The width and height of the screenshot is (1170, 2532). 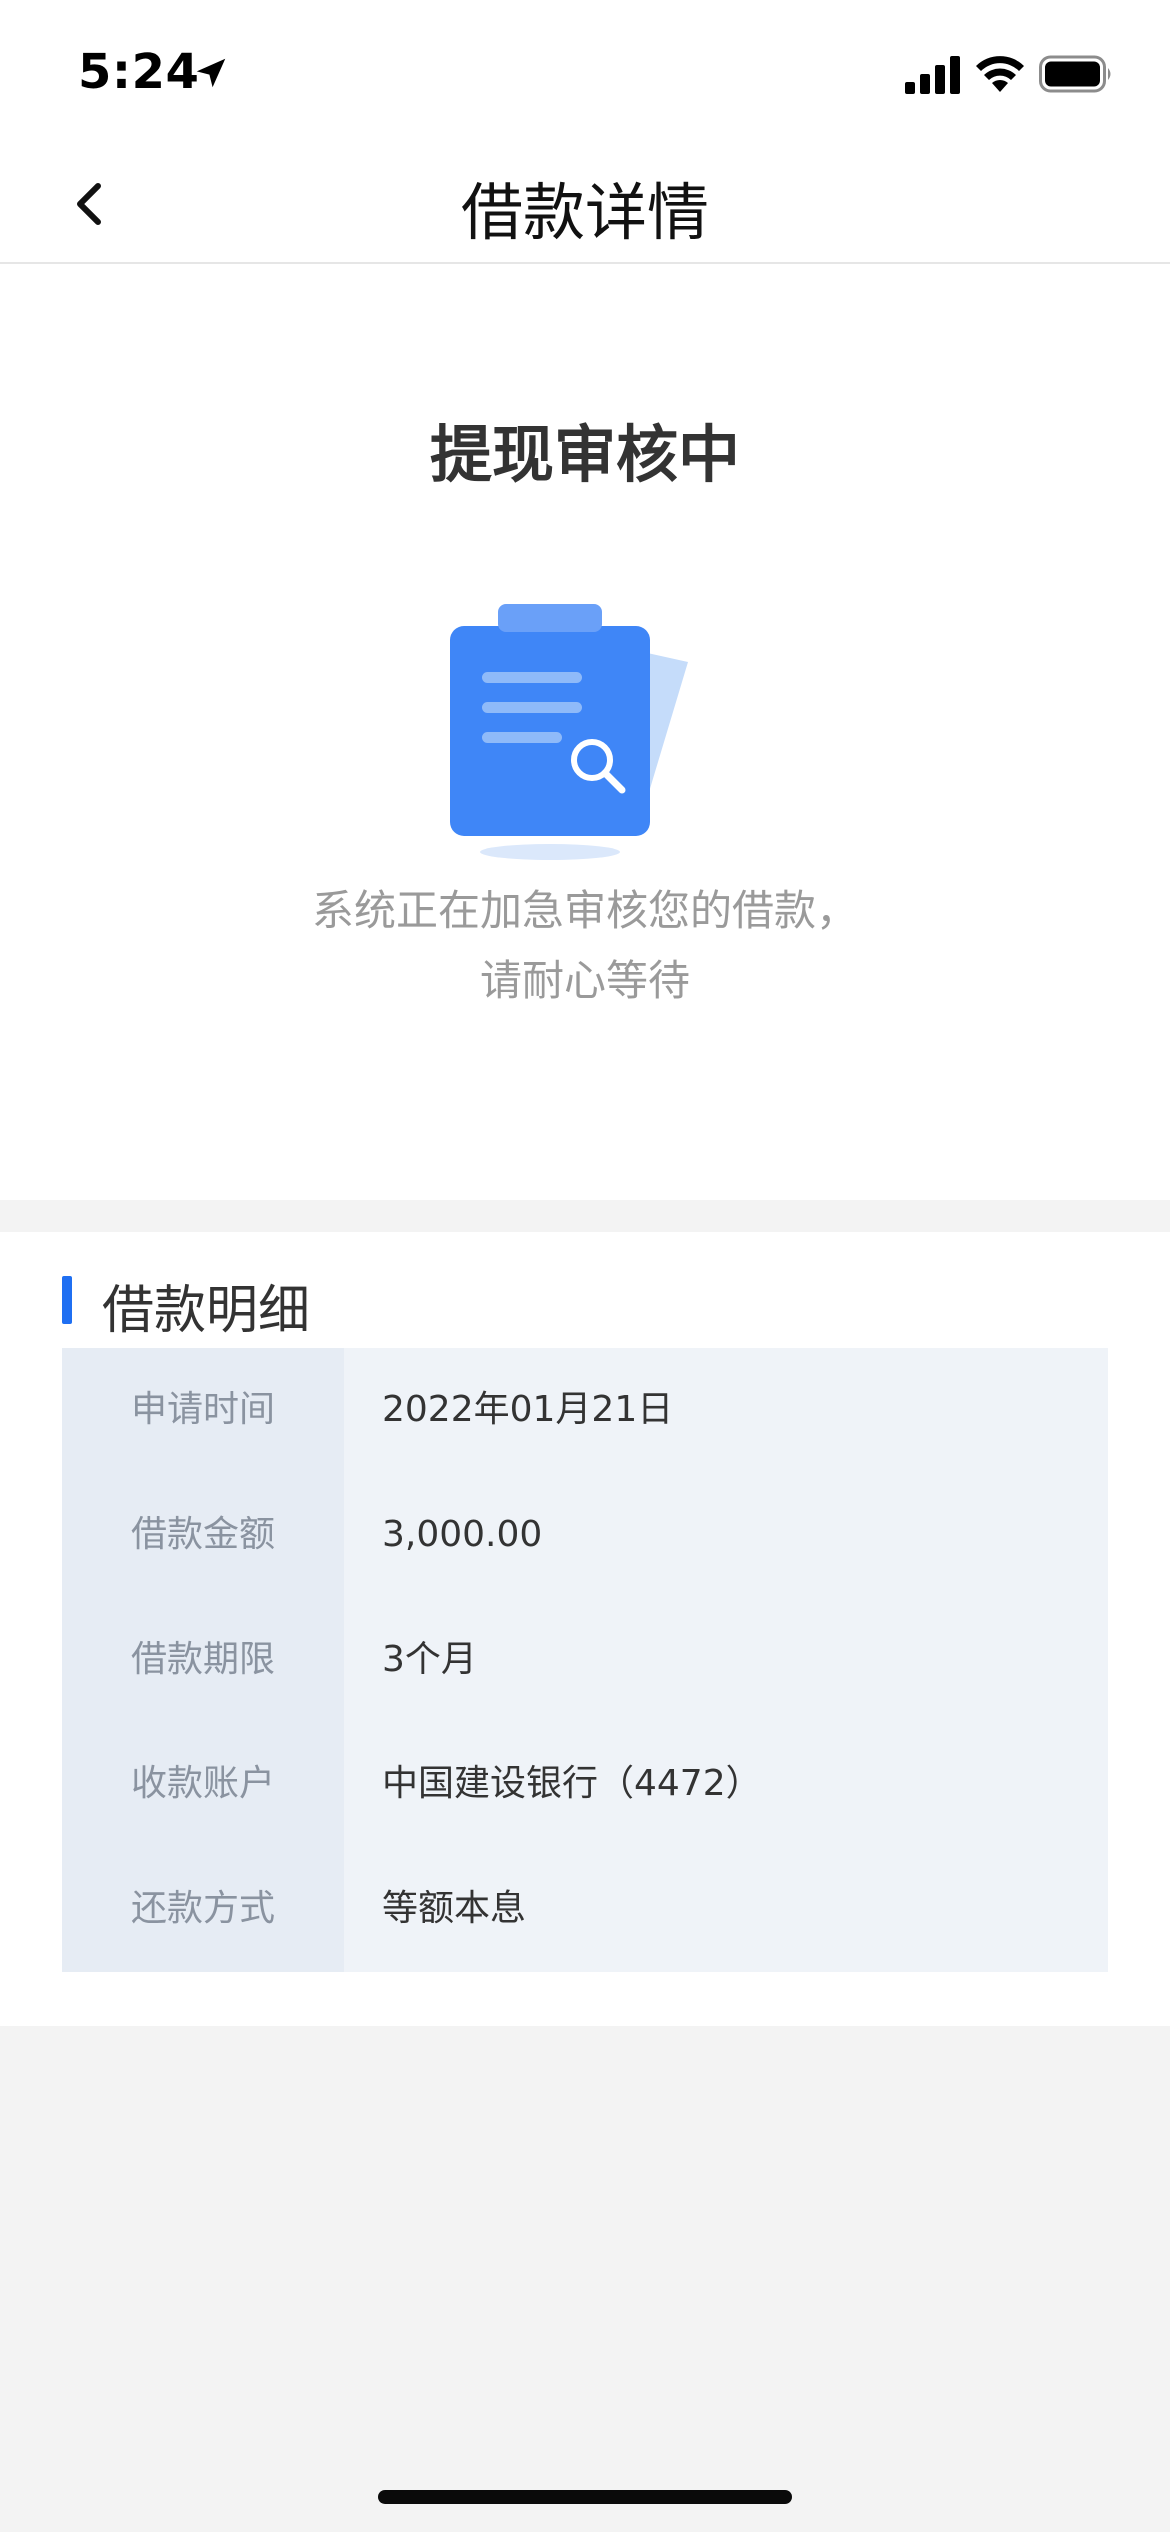 I want to click on detail-value: 等额本息, so click(x=454, y=1909).